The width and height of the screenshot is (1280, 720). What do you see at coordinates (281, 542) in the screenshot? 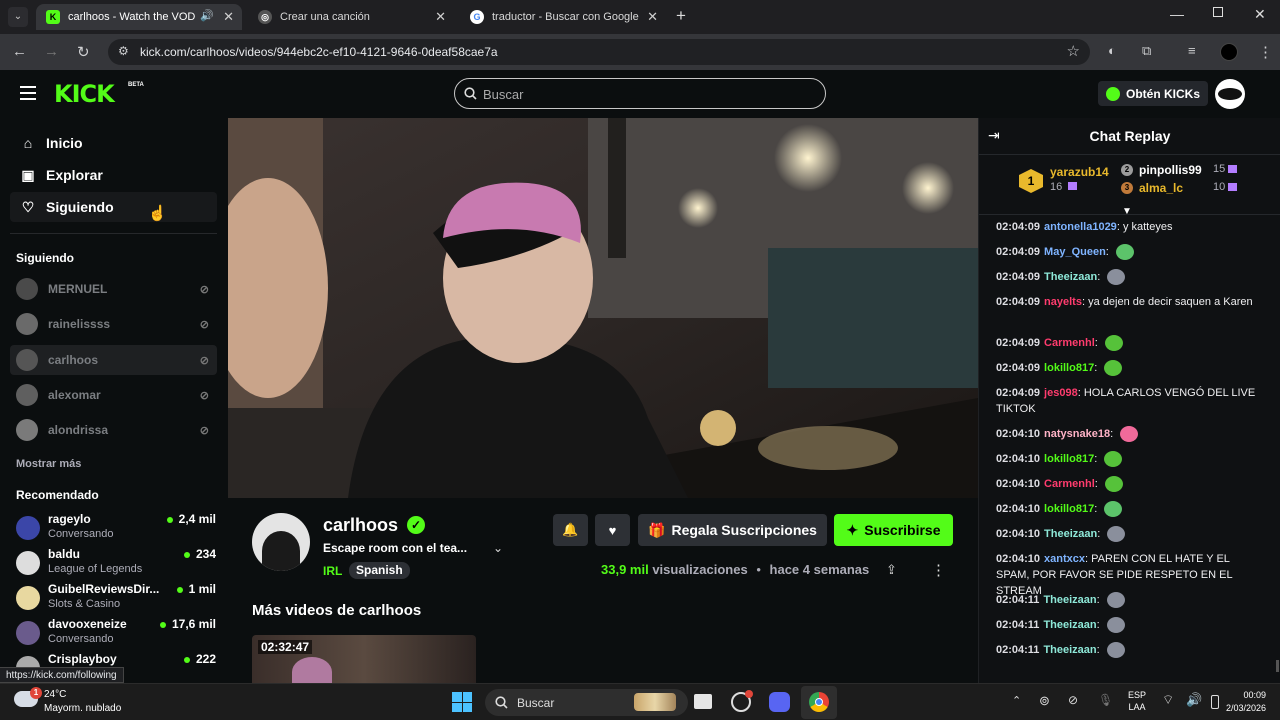
I see `channel-avatar` at bounding box center [281, 542].